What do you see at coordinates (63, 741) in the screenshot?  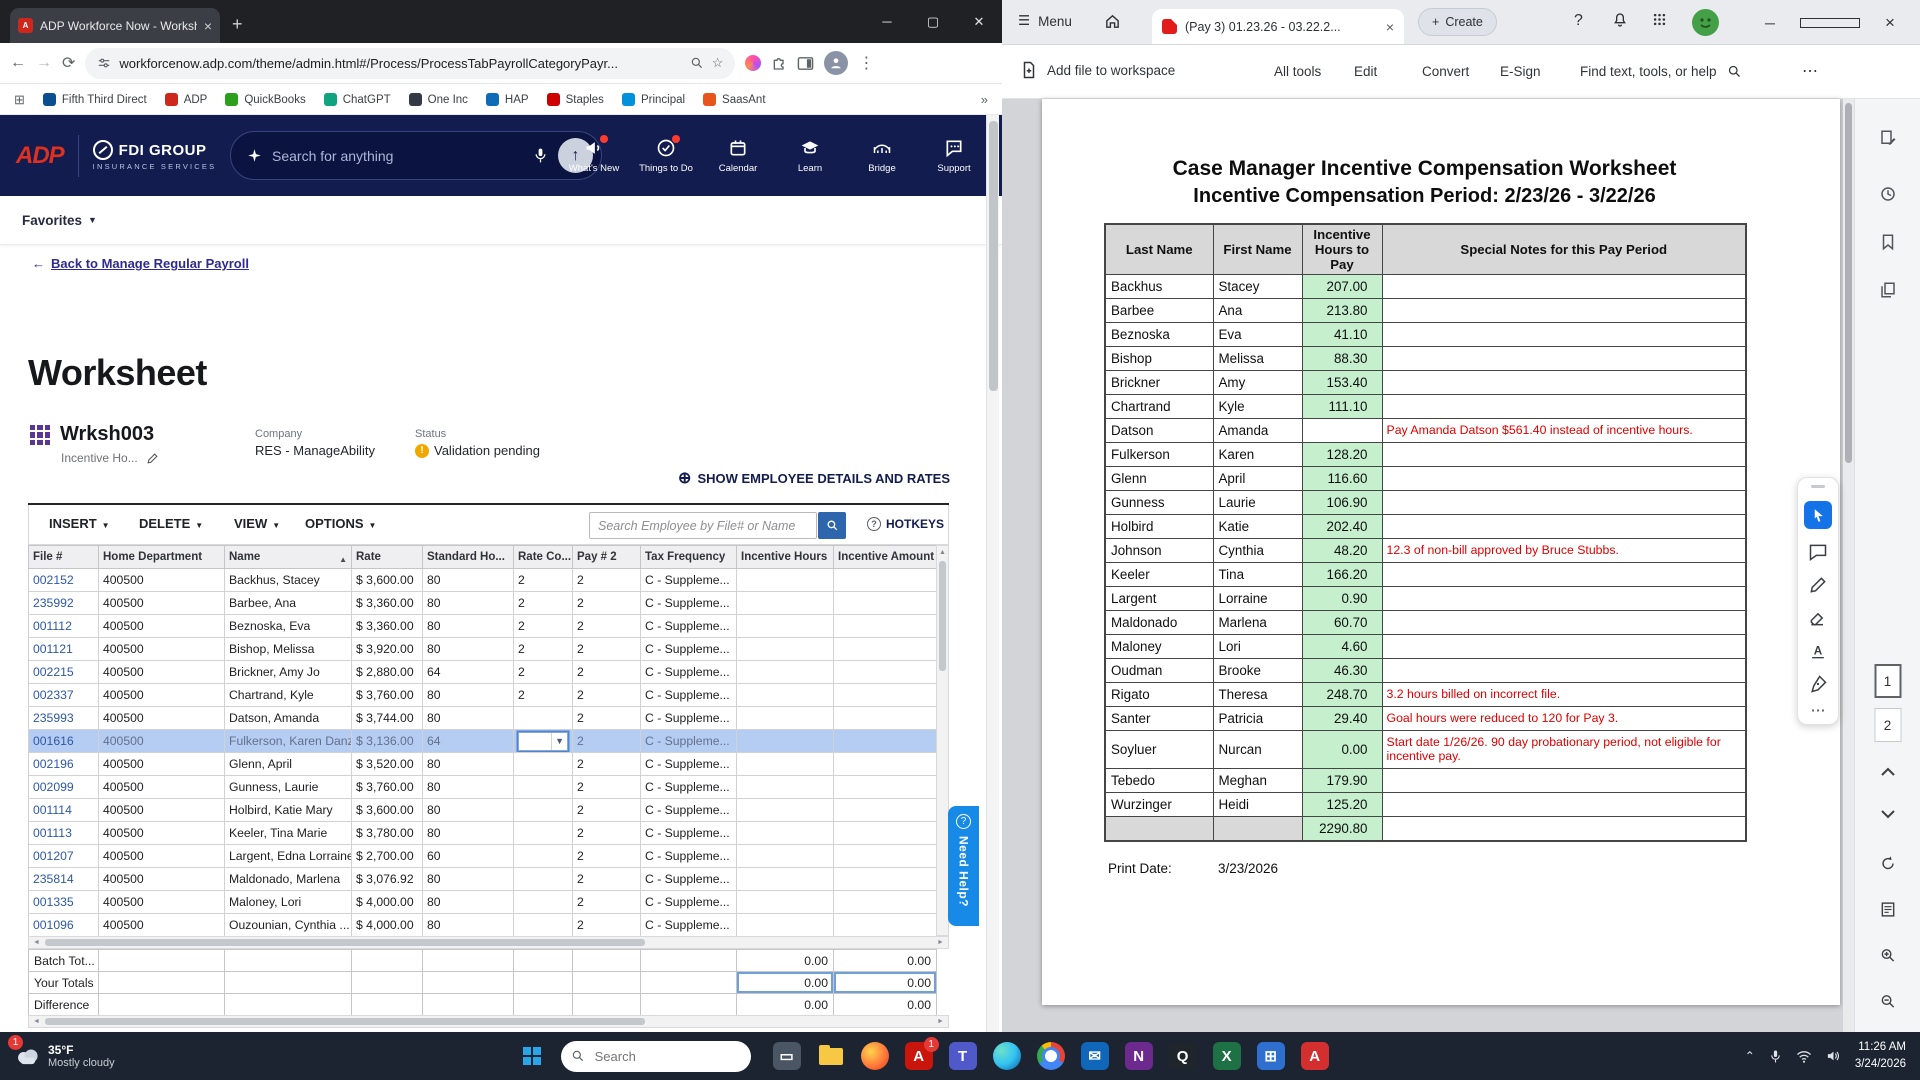 I see `file-number-cell: 001616` at bounding box center [63, 741].